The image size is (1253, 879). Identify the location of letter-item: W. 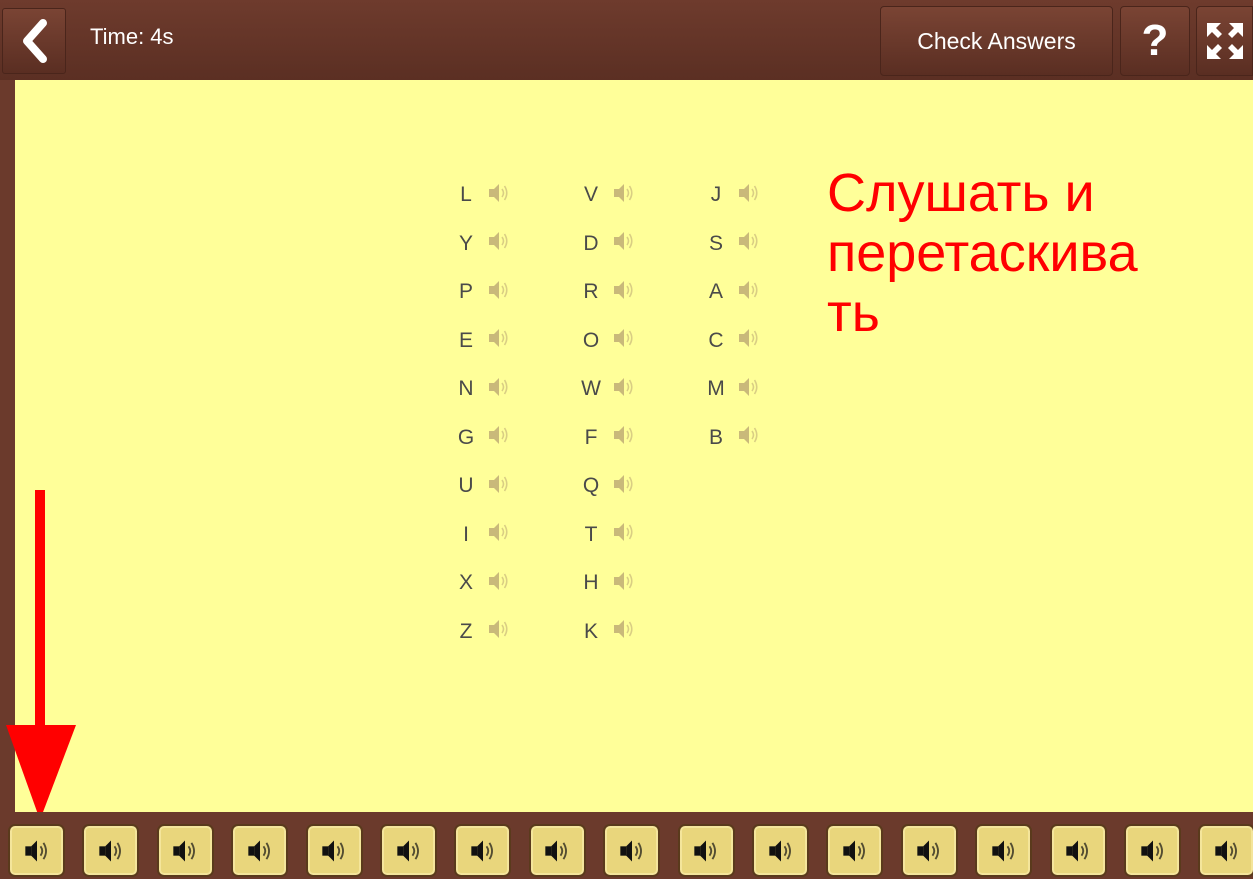
(608, 389).